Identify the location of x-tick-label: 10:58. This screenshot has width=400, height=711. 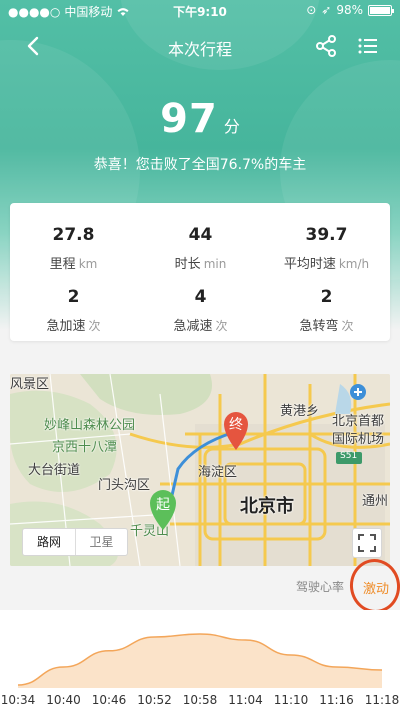
(200, 700).